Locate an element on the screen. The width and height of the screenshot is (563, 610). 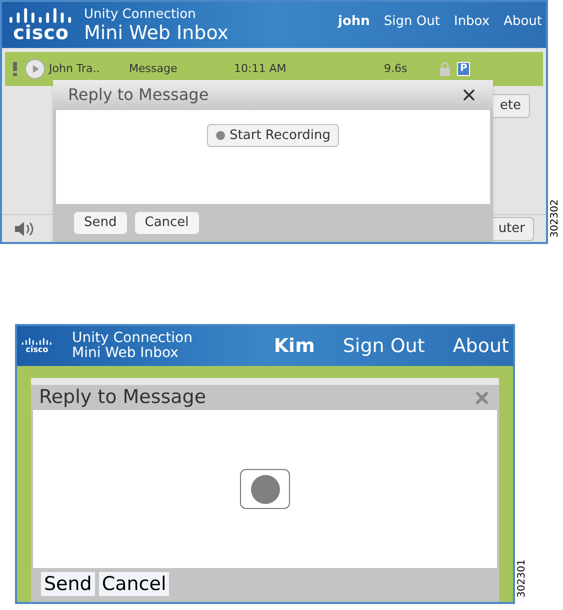
private-badge: P is located at coordinates (463, 69).